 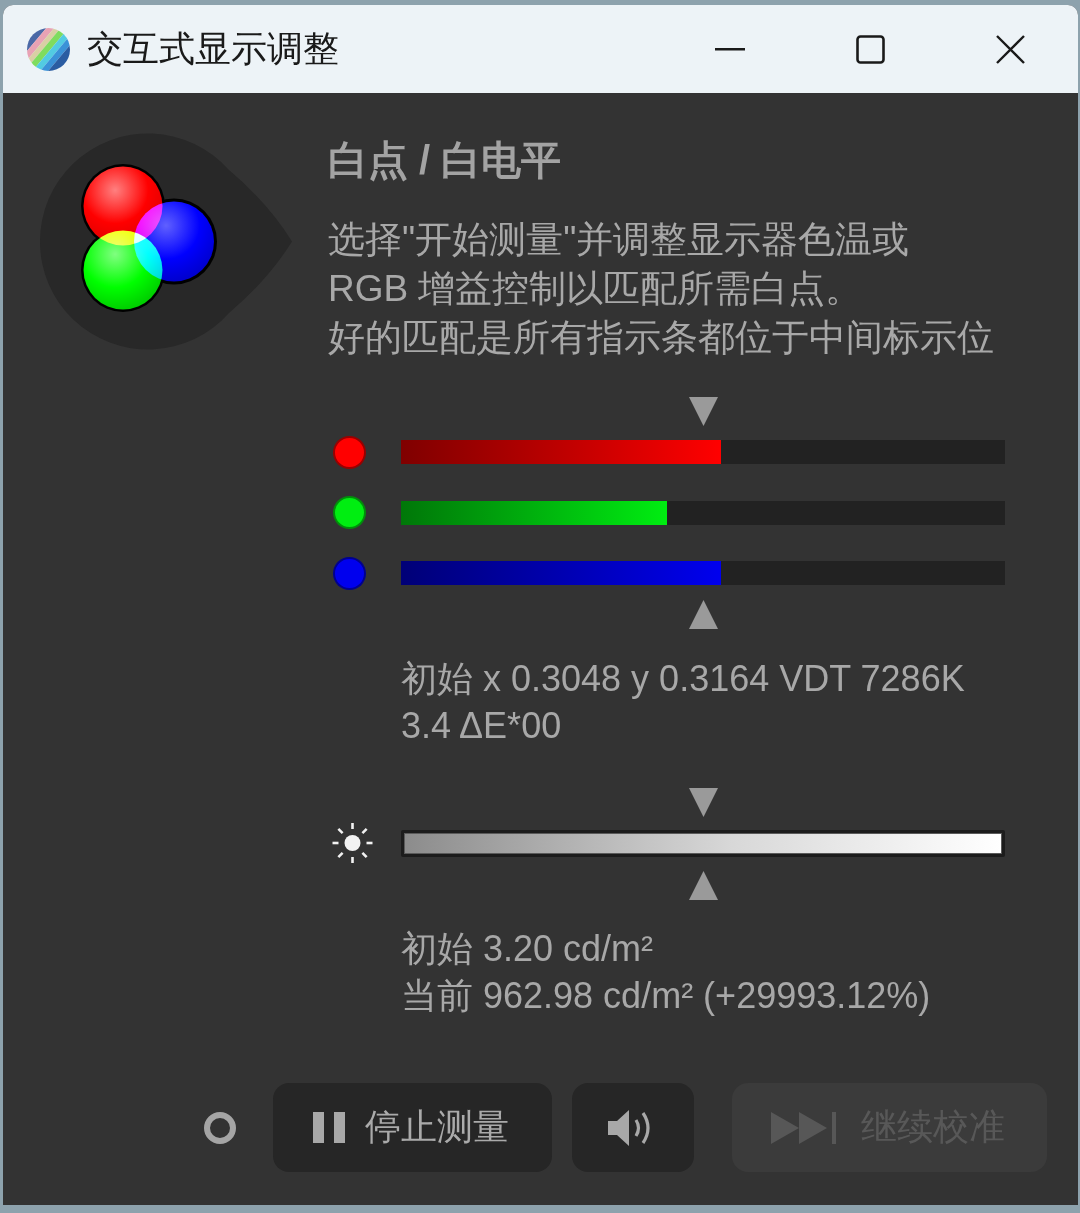 I want to click on sound-button, so click(x=633, y=1127).